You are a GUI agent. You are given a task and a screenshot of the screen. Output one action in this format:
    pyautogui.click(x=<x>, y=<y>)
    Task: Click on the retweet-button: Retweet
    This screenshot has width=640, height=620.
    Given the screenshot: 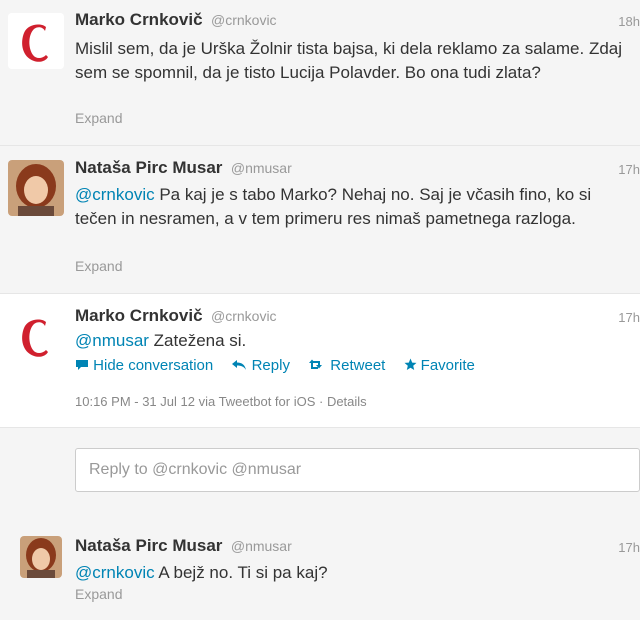 What is the action you would take?
    pyautogui.click(x=348, y=365)
    